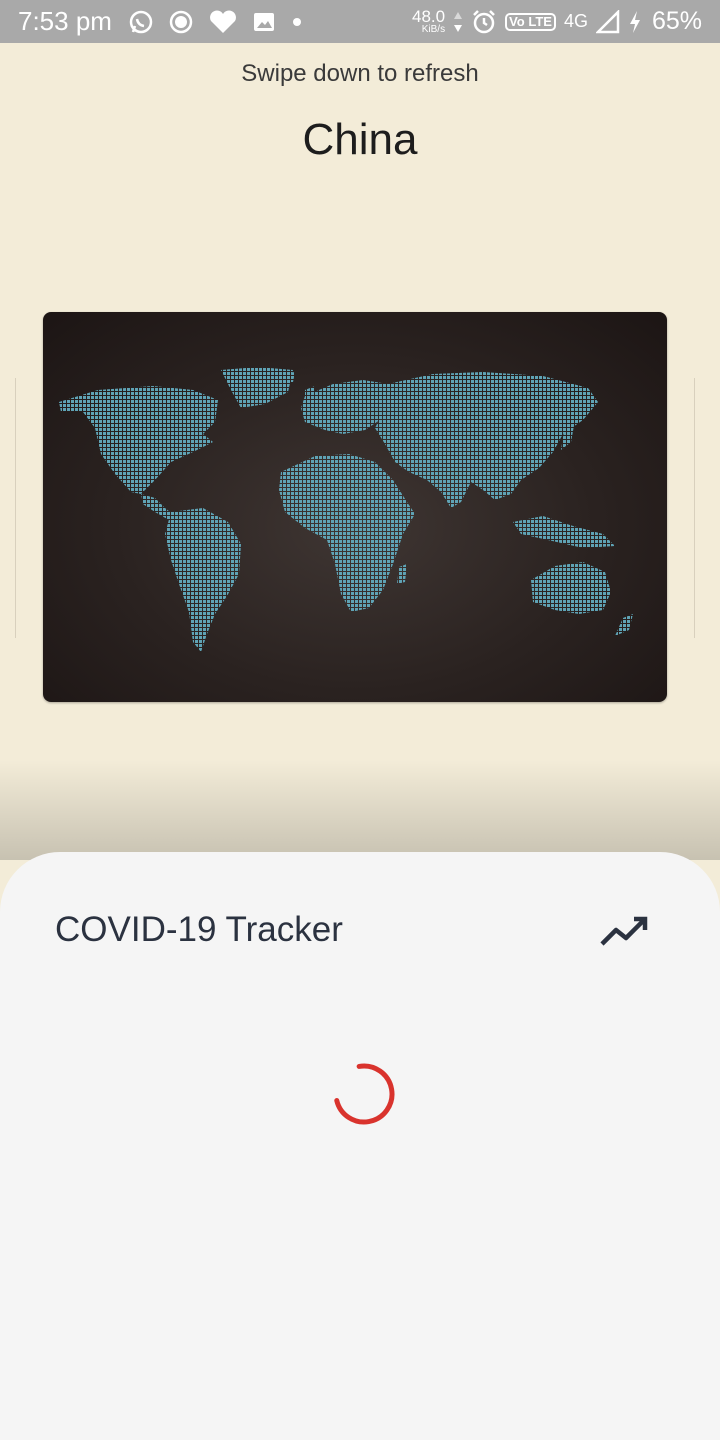 This screenshot has width=720, height=1440. Describe the element at coordinates (557, 21) in the screenshot. I see `status-system-icons: 48.0 KiB/s Vo LTE 4G 65%` at that location.